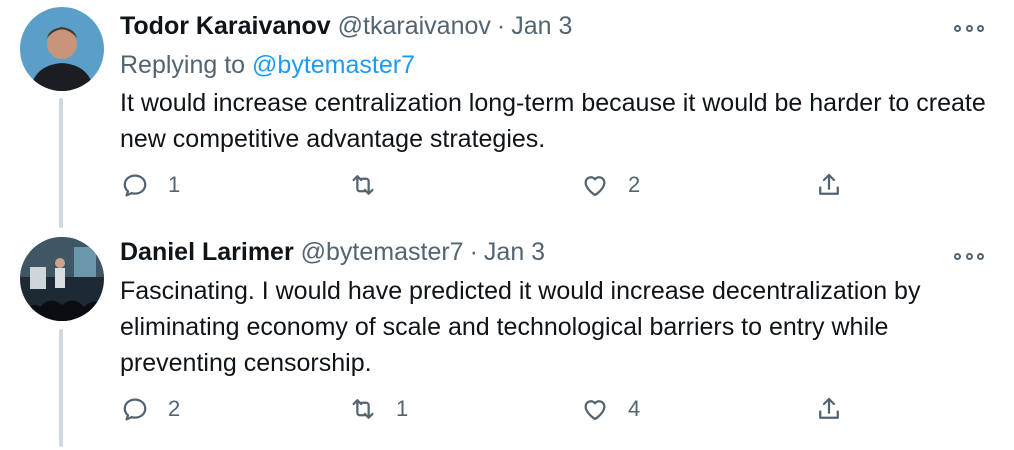 The image size is (1014, 450). I want to click on like-button: 4, so click(610, 409).